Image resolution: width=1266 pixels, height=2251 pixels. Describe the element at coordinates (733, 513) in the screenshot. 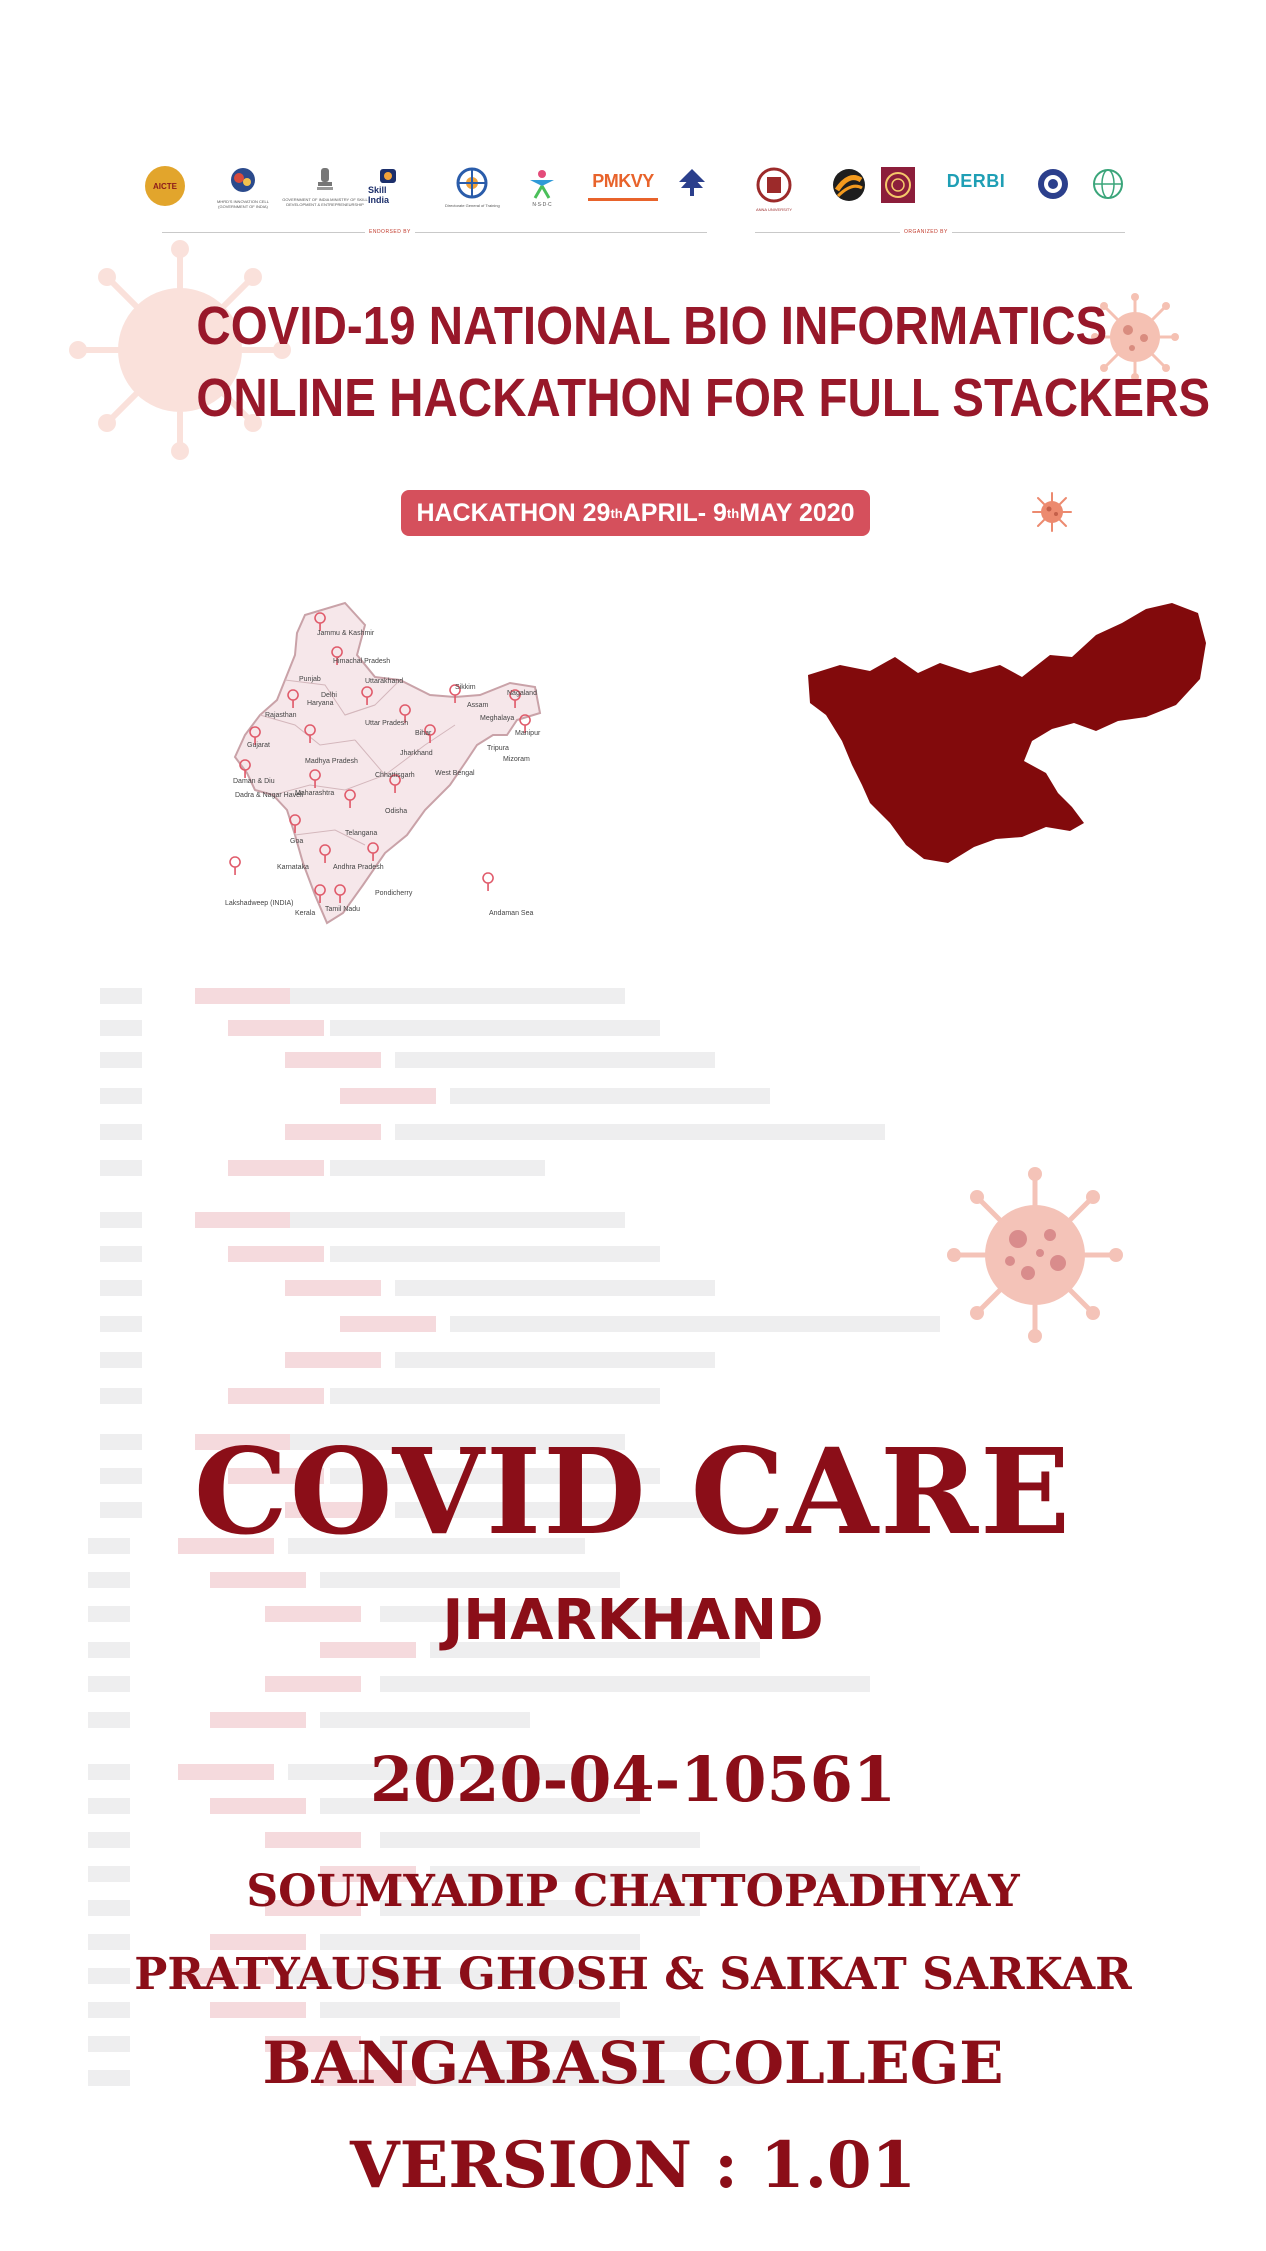

I see `date-sup2: th` at that location.